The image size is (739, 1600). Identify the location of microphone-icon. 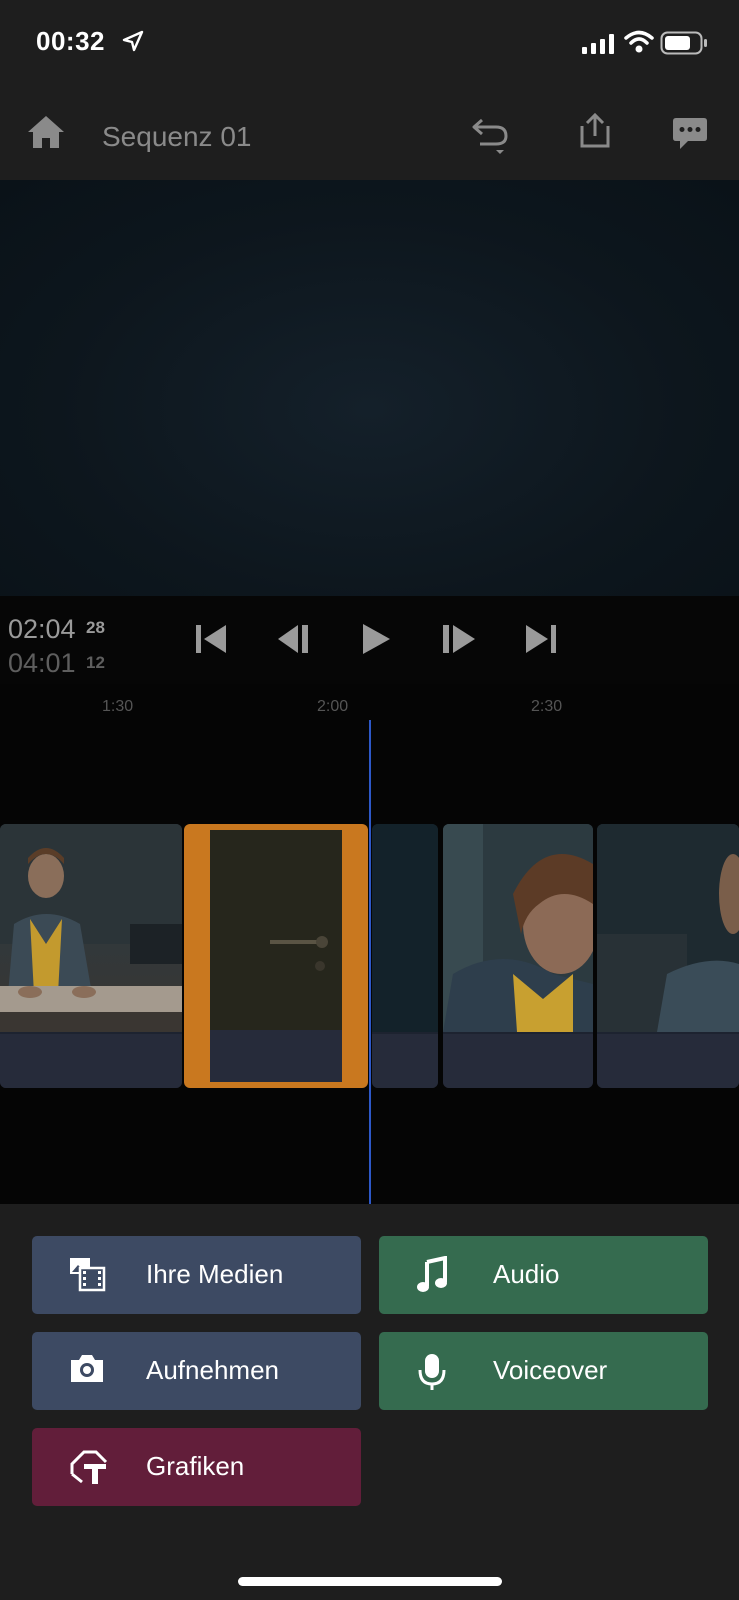
(432, 1372).